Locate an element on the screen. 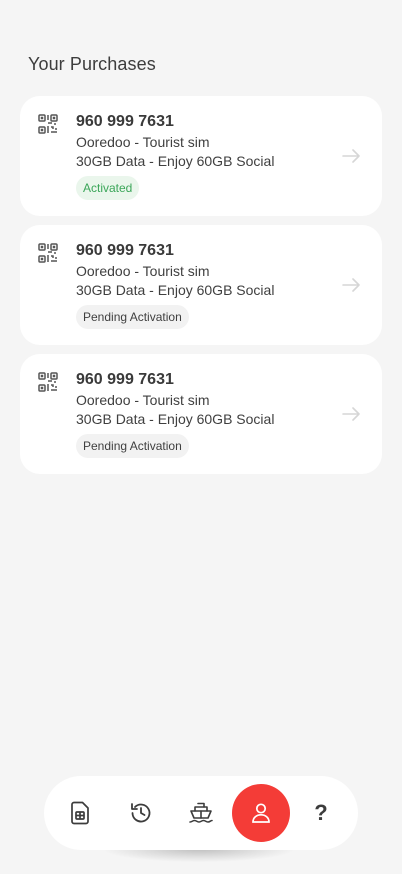  user-icon is located at coordinates (261, 813).